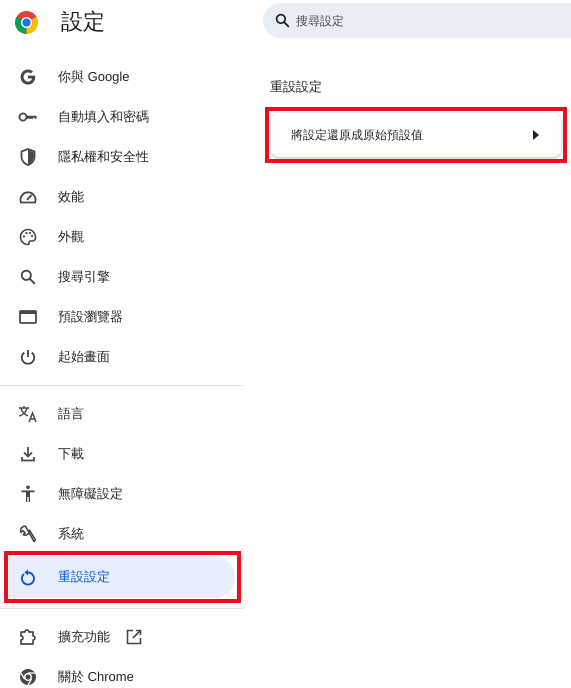  What do you see at coordinates (28, 77) in the screenshot?
I see `google-g-icon` at bounding box center [28, 77].